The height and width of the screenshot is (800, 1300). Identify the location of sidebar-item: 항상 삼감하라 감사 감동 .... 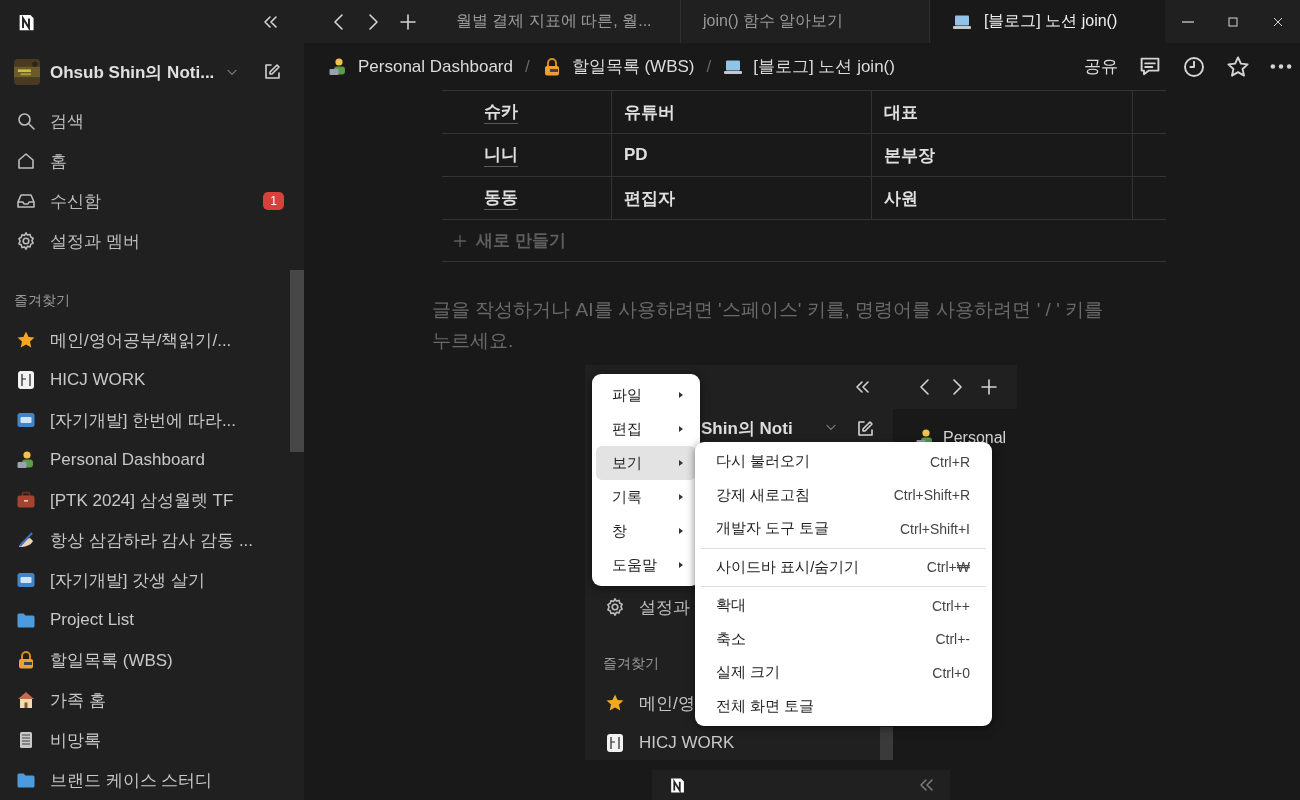
(145, 540).